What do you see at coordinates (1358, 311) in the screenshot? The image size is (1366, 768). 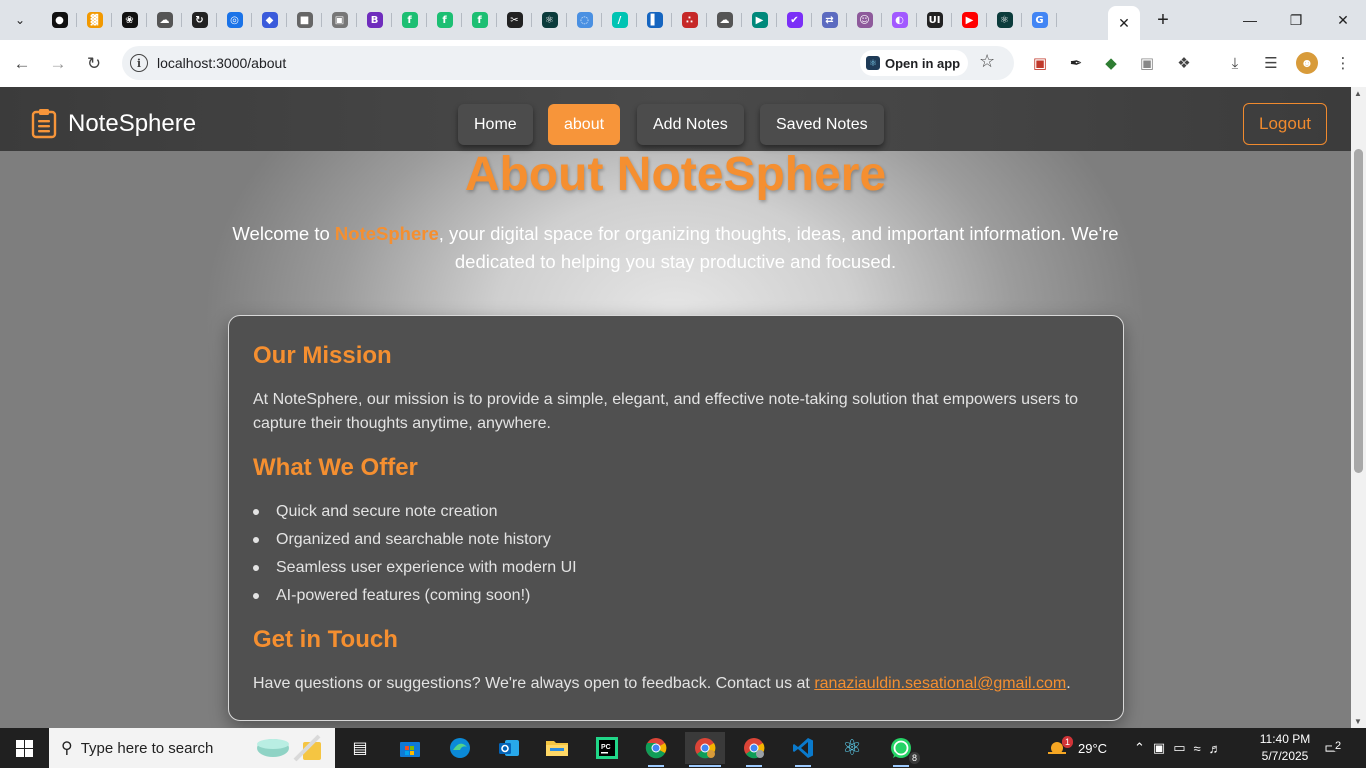 I see `scroll-thumb` at bounding box center [1358, 311].